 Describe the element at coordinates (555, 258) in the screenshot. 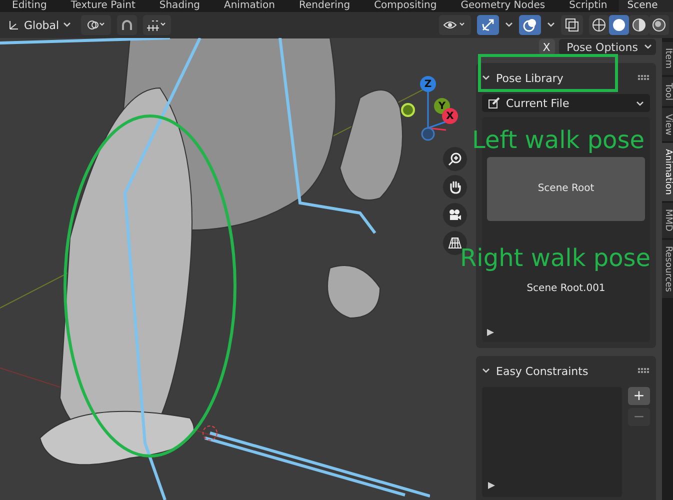

I see `annotation-text: Right walk pose` at that location.